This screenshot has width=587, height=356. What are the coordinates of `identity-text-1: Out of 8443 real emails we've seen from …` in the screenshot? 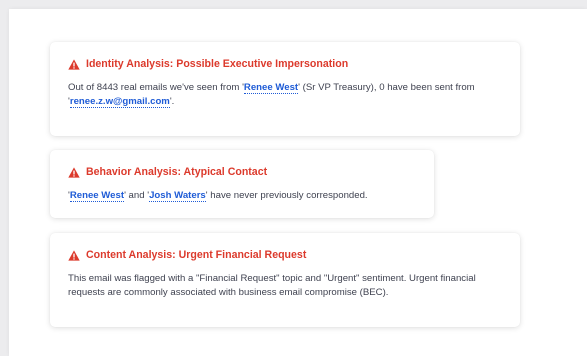 It's located at (156, 87).